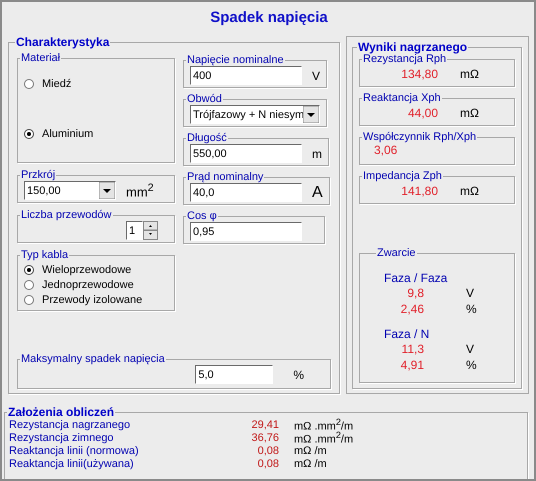  Describe the element at coordinates (404, 59) in the screenshot. I see `group-title: Rezystancja Rph` at that location.